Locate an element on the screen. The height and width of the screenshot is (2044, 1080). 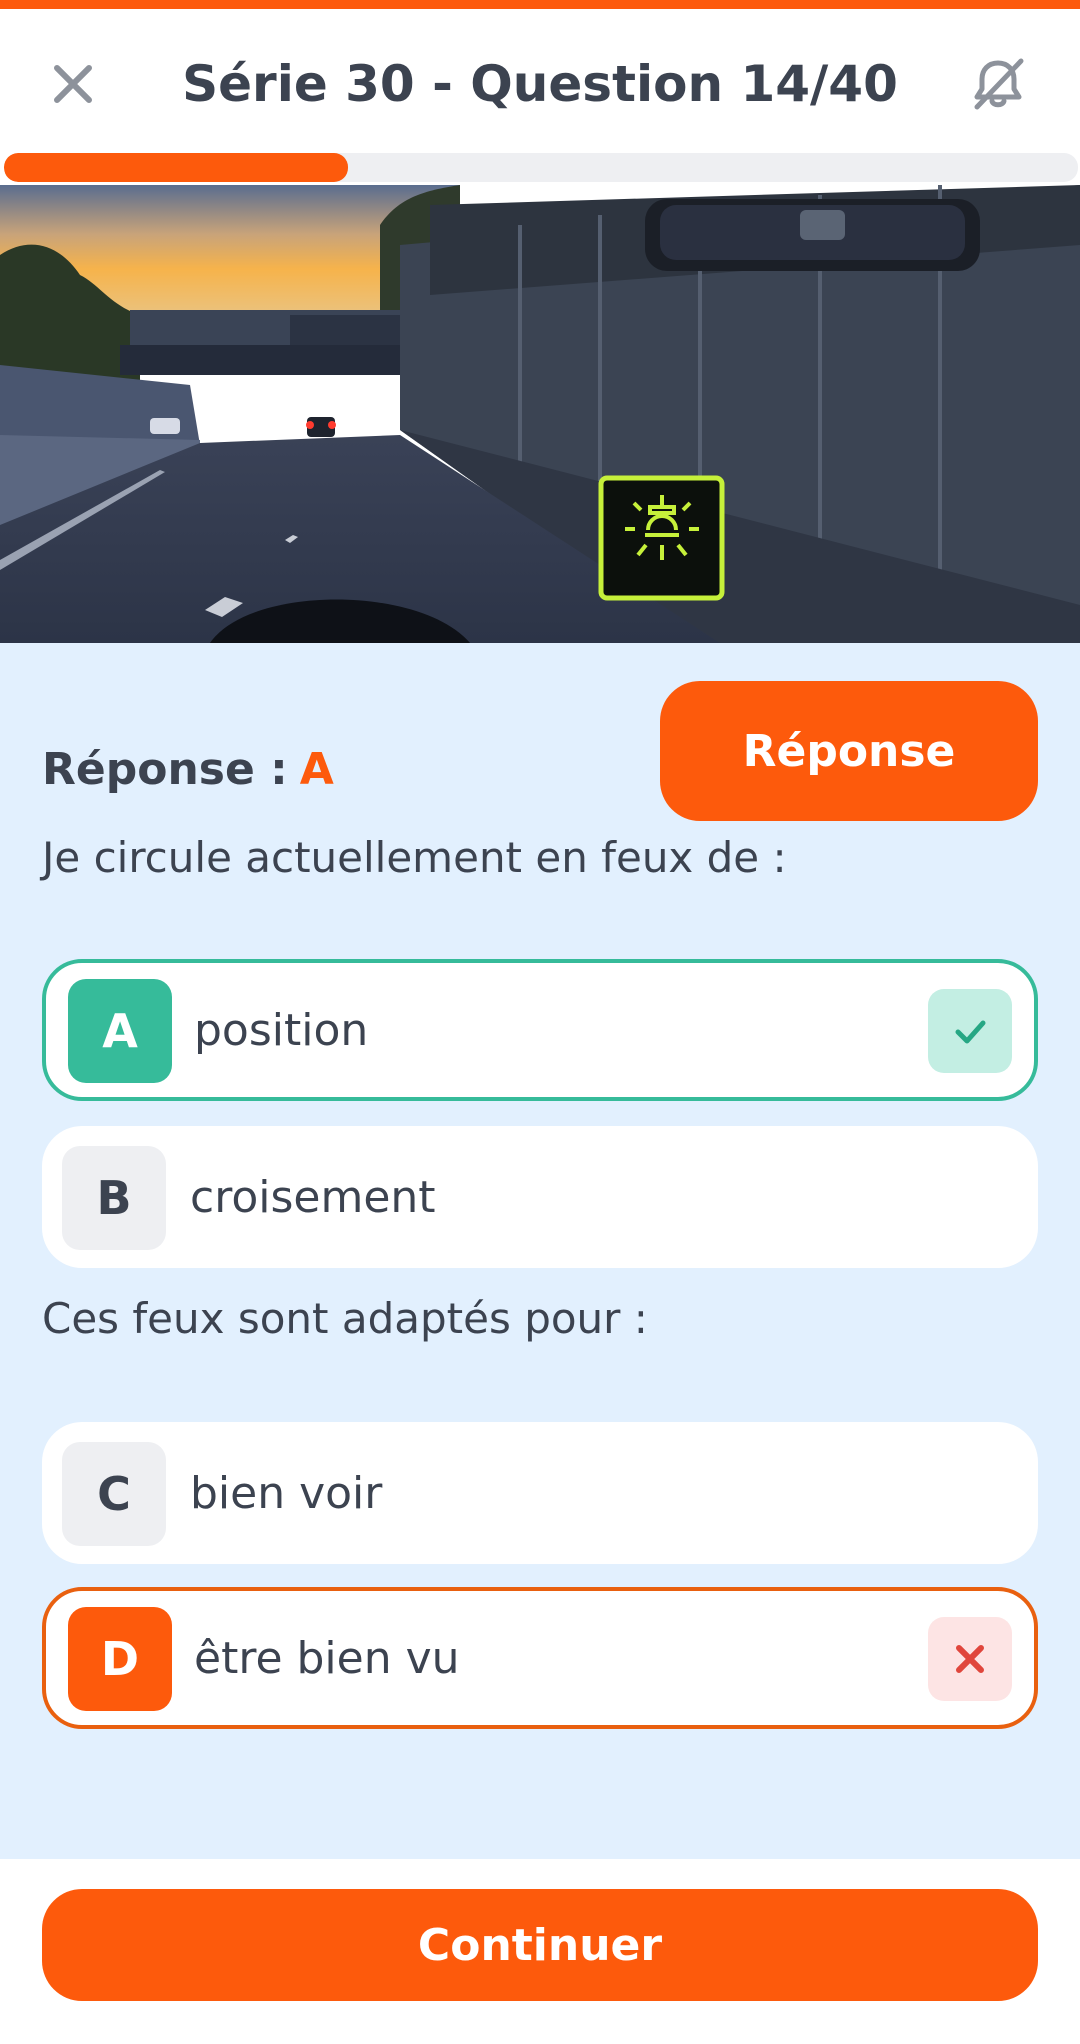
option-a: A position is located at coordinates (540, 1030).